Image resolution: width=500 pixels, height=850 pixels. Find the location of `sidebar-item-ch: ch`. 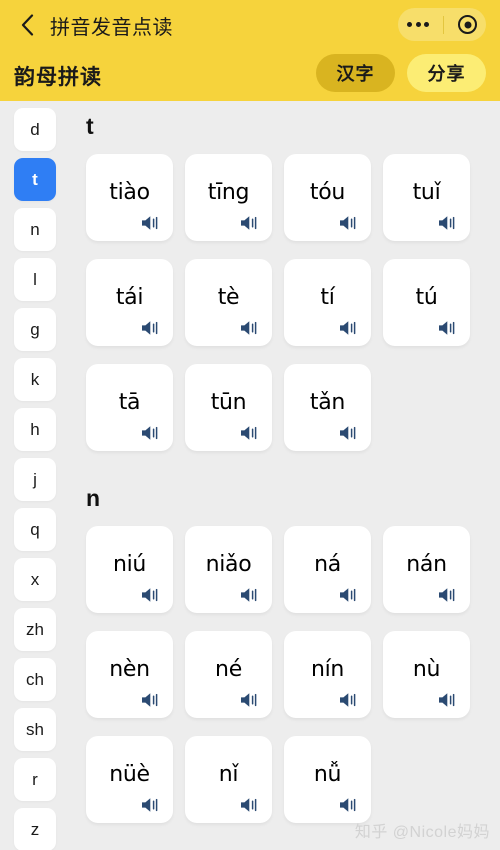

sidebar-item-ch: ch is located at coordinates (35, 679).